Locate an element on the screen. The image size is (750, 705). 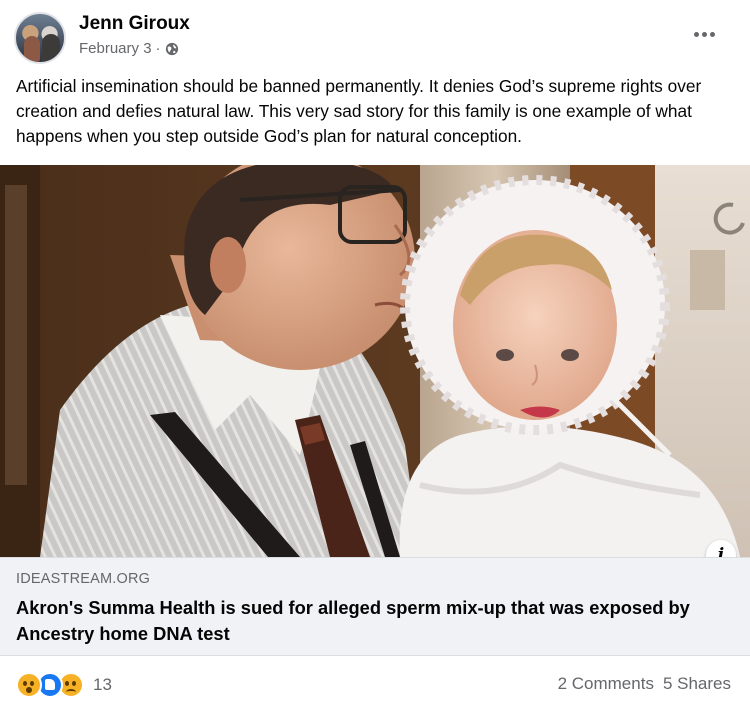
avatar-figure-left is located at coordinates (32, 49).